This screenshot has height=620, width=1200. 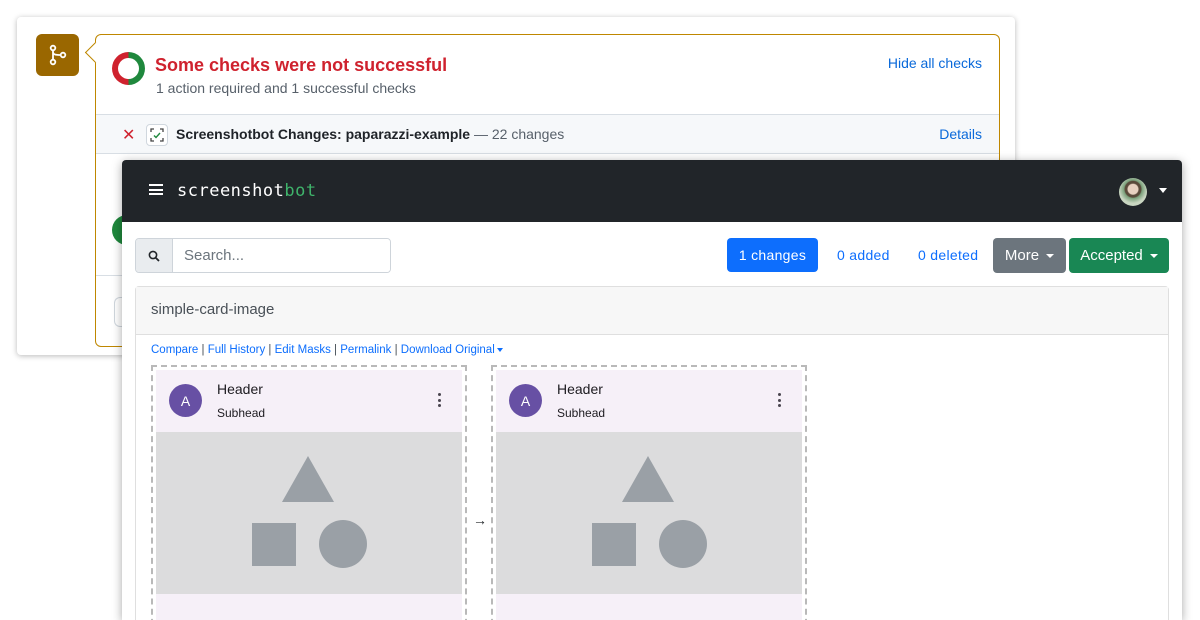 I want to click on after-screenshot: A Header Subhead, so click(x=649, y=492).